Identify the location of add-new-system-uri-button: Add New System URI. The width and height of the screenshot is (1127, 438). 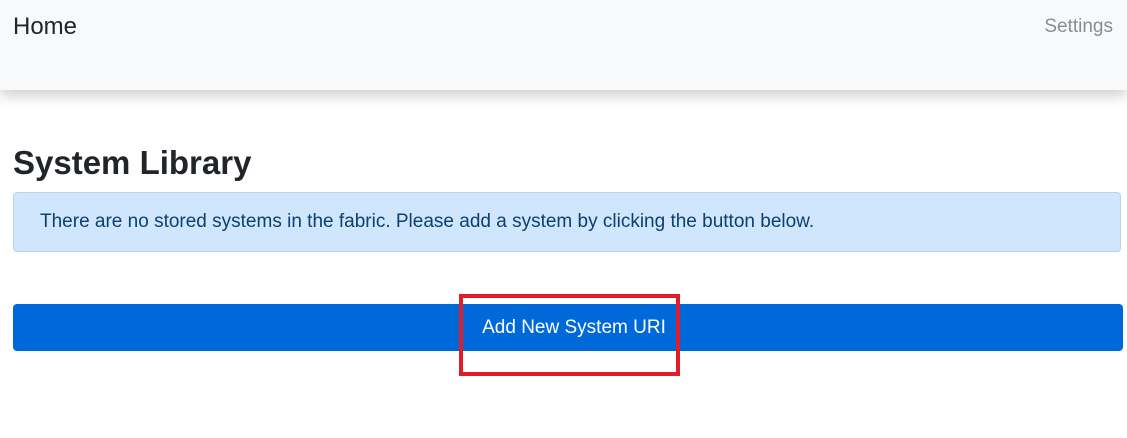
(568, 327).